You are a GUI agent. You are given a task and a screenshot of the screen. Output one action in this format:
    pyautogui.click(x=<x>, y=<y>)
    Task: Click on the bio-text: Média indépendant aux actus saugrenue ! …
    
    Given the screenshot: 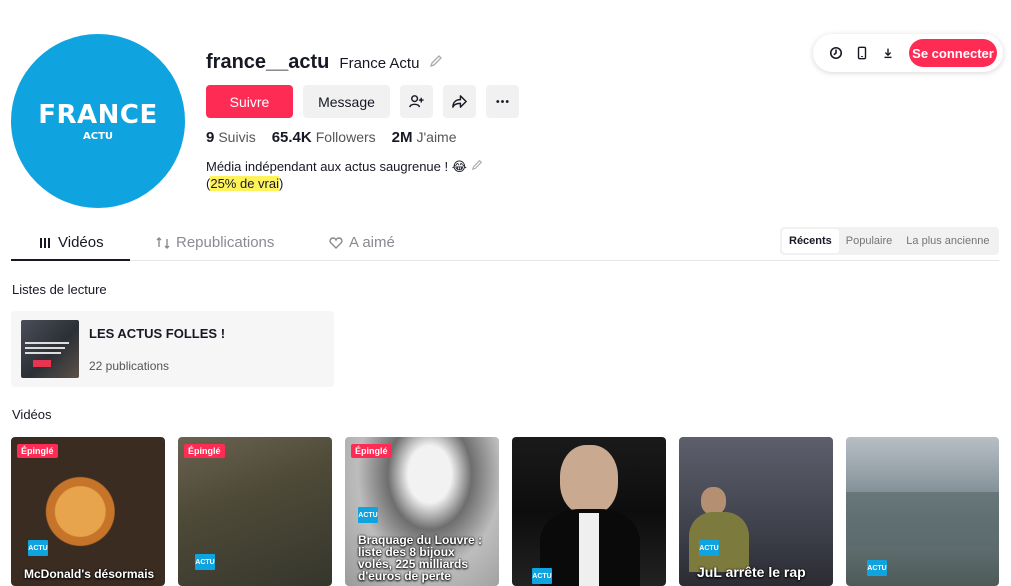 What is the action you would take?
    pyautogui.click(x=336, y=166)
    